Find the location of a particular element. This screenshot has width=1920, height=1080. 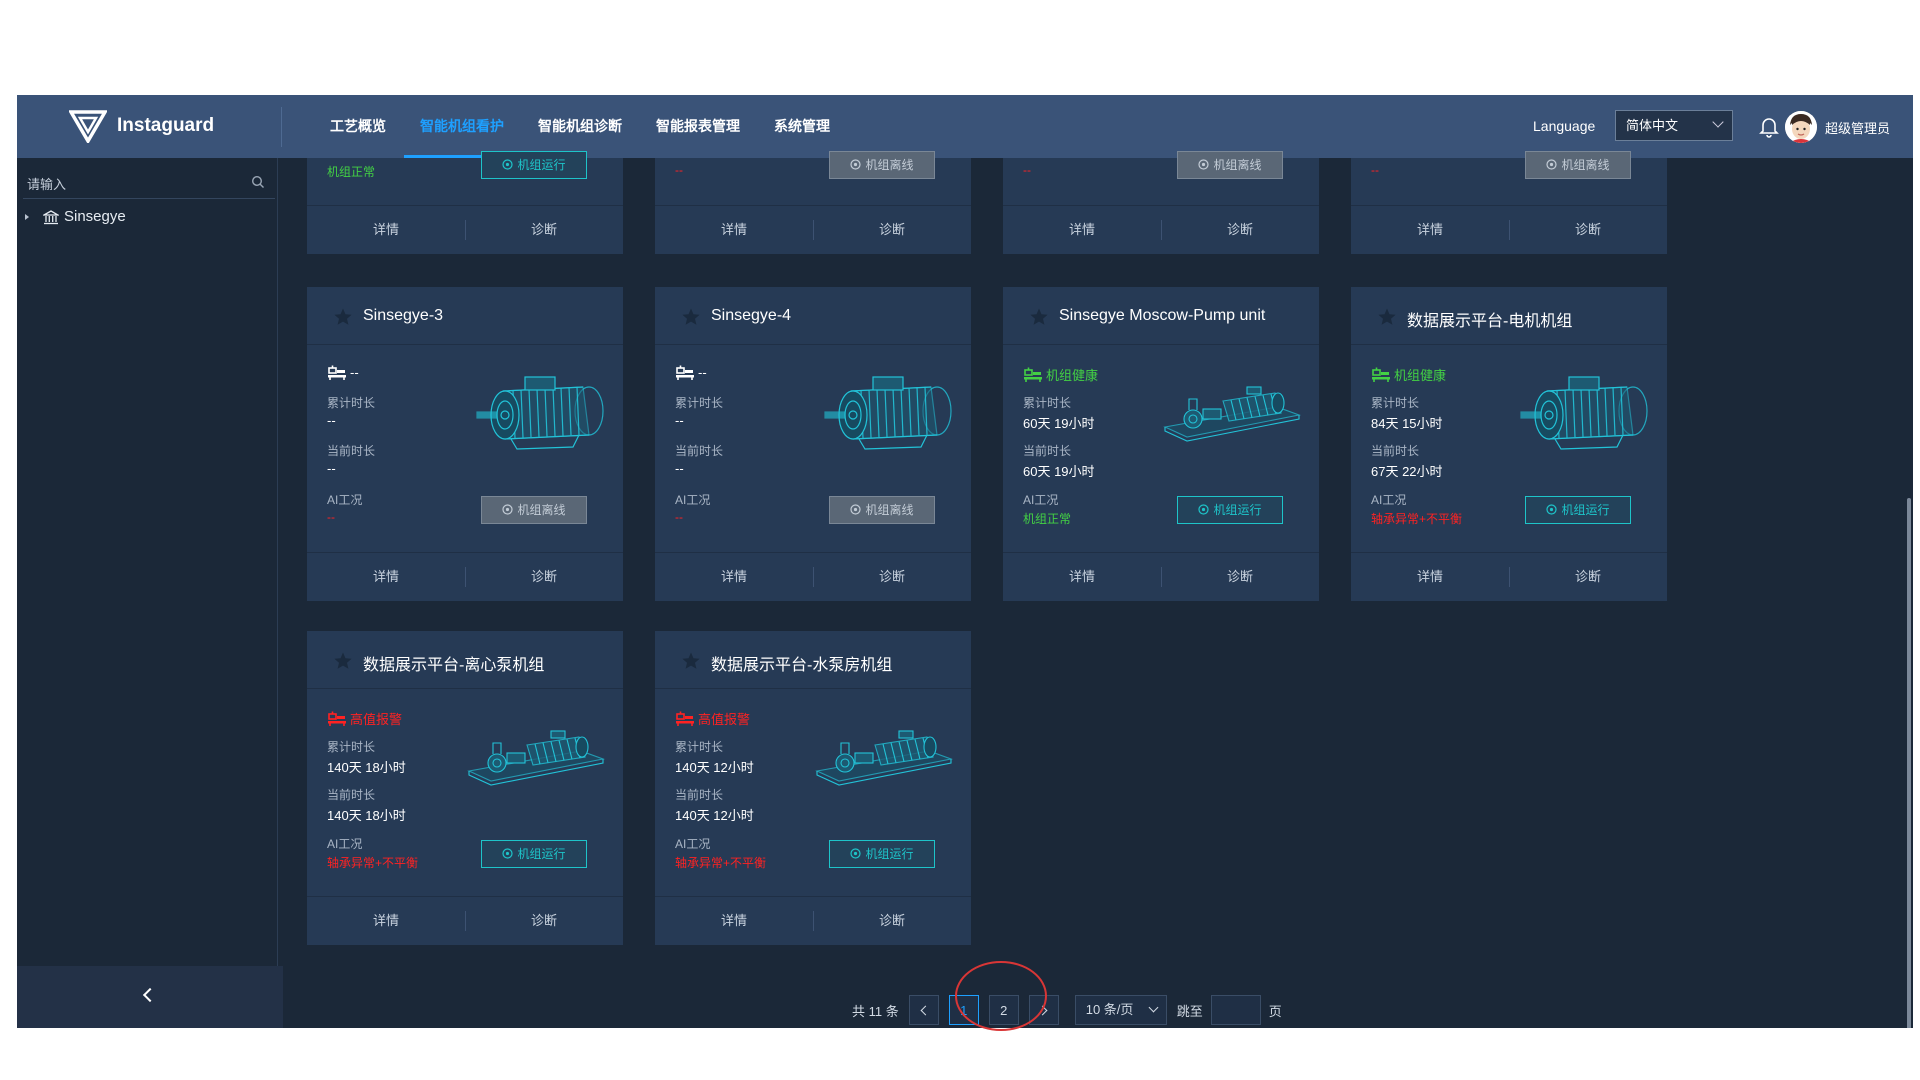

bank-icon is located at coordinates (51, 216).